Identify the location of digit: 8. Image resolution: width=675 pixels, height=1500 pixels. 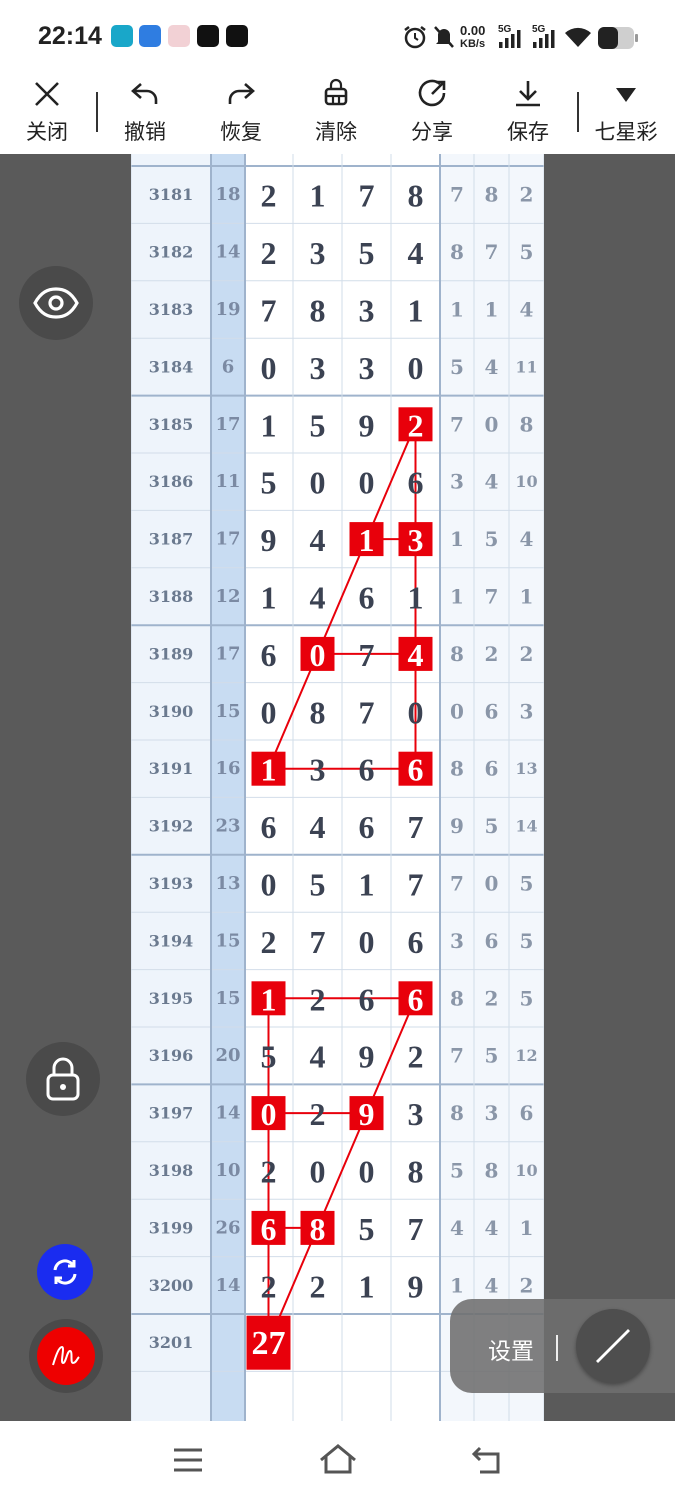
(416, 196).